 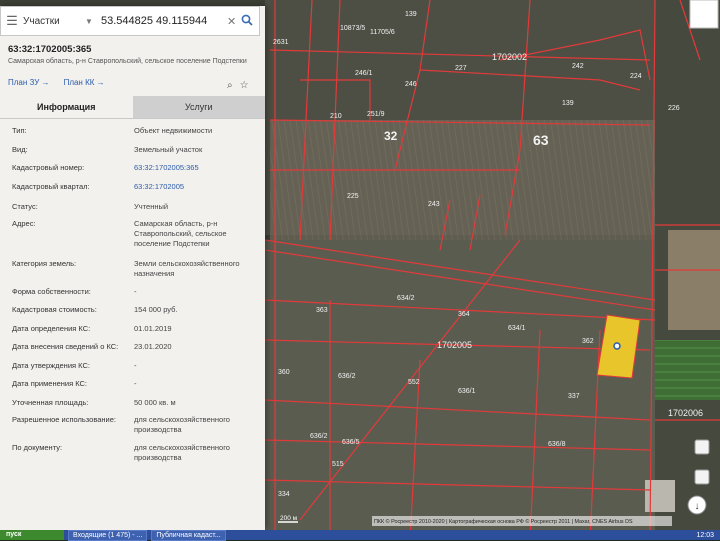 What do you see at coordinates (351, 442) in the screenshot?
I see `map-label: 636/5` at bounding box center [351, 442].